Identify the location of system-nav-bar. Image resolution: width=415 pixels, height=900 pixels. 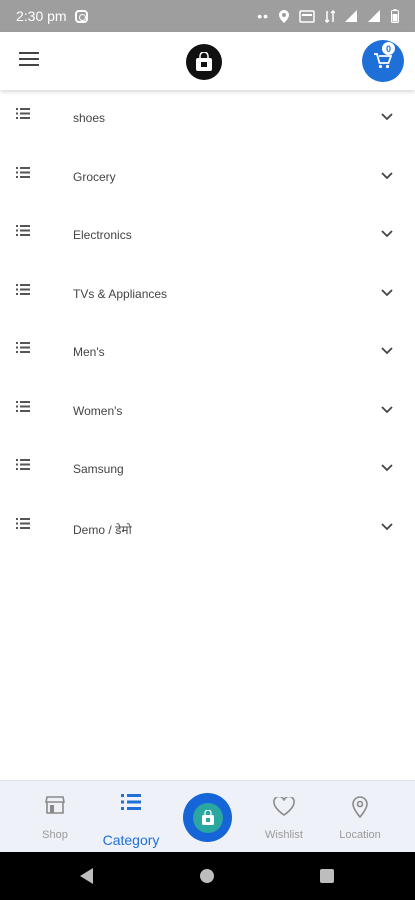
(207, 876).